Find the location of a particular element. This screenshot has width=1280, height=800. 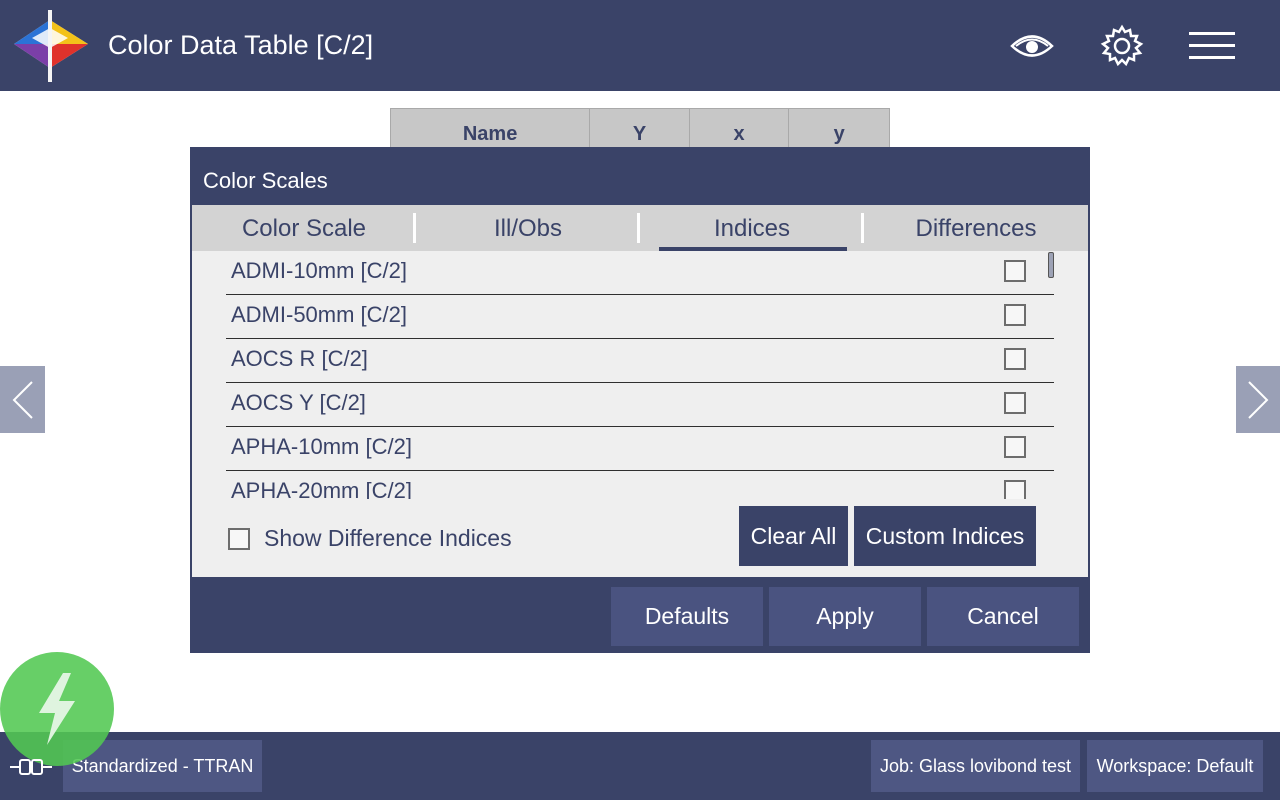

next-page-button is located at coordinates (1258, 399).